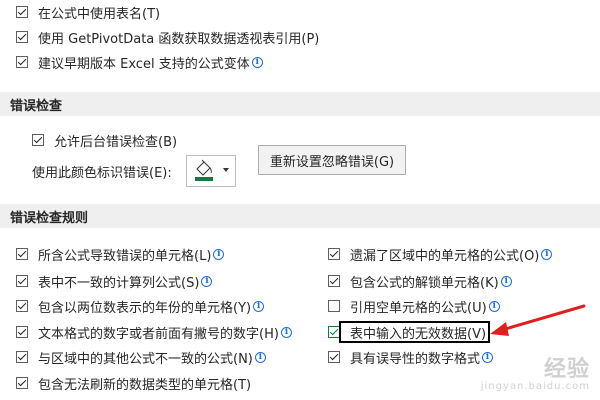 The height and width of the screenshot is (400, 600). I want to click on rule-label: 引用空单元格的公式(U), so click(418, 308).